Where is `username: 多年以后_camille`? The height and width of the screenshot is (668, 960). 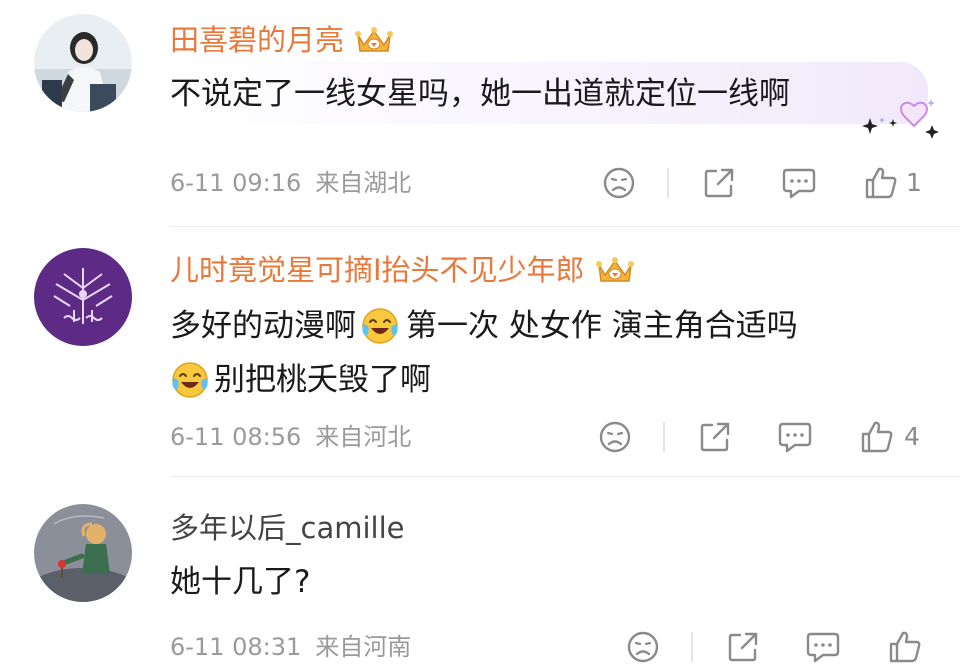
username: 多年以后_camille is located at coordinates (287, 528).